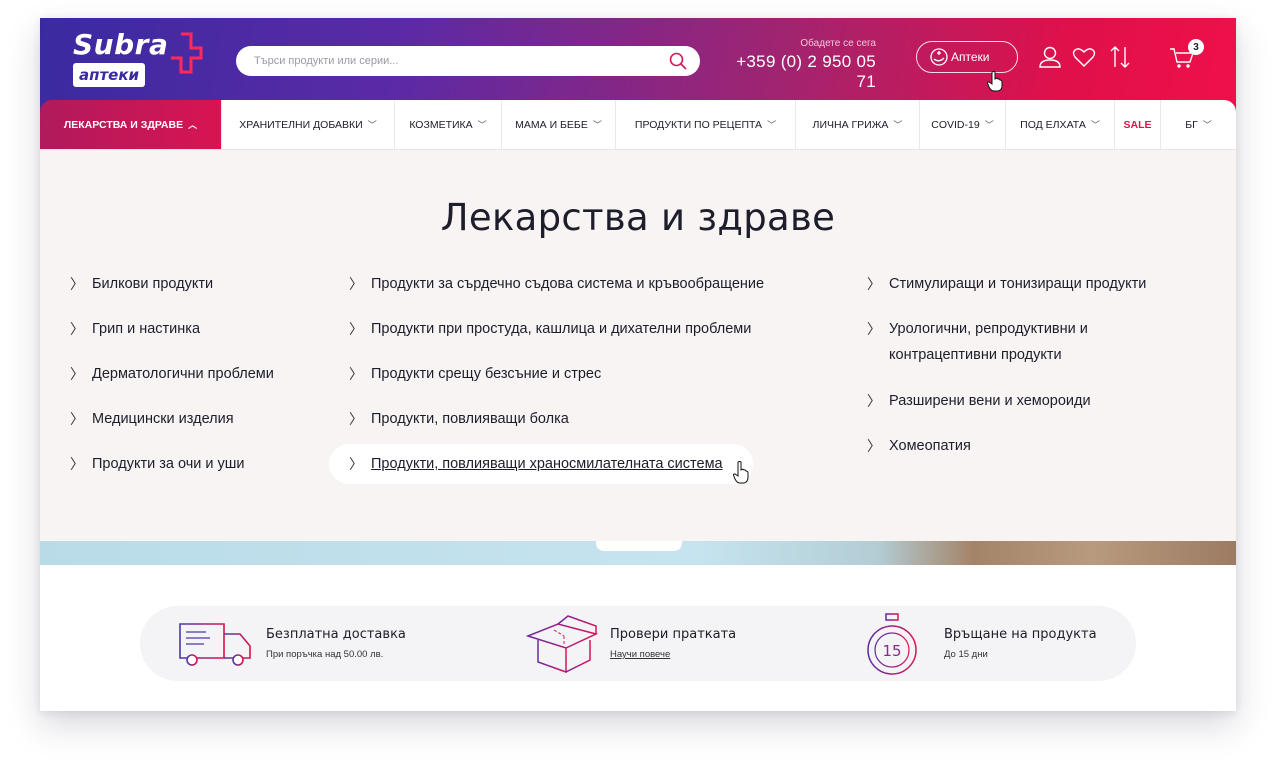 This screenshot has width=1276, height=773. I want to click on pharmacies-button: Аптеки, so click(967, 57).